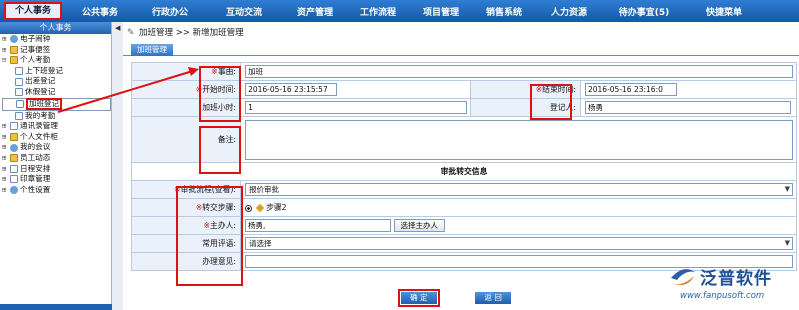  I want to click on watermark-url: www.fanpusoft.com, so click(722, 296).